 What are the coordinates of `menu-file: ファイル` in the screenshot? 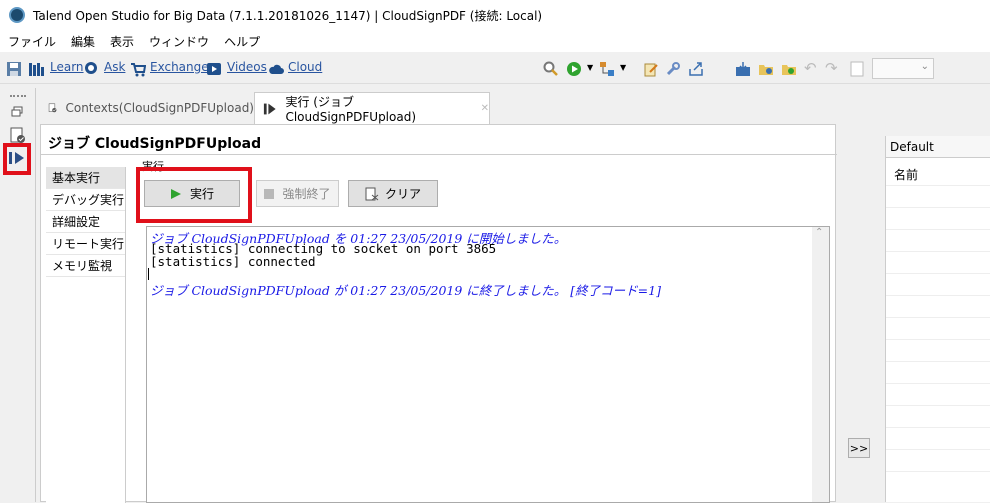 It's located at (32, 41).